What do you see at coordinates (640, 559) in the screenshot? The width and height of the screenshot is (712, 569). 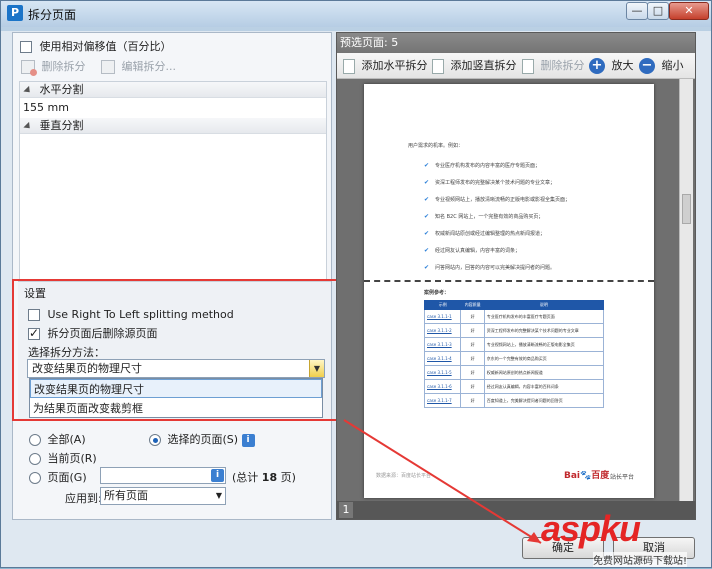 I see `watermark-tagline: 免费网站源码下载站!` at bounding box center [640, 559].